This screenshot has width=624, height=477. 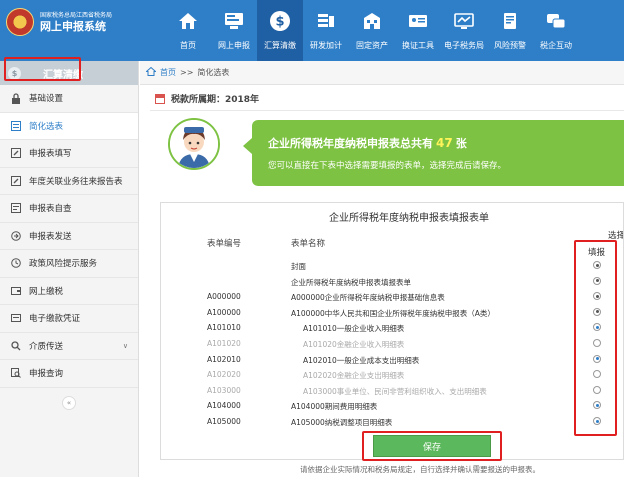 I want to click on nav-interaction: 税企互动, so click(x=556, y=30).